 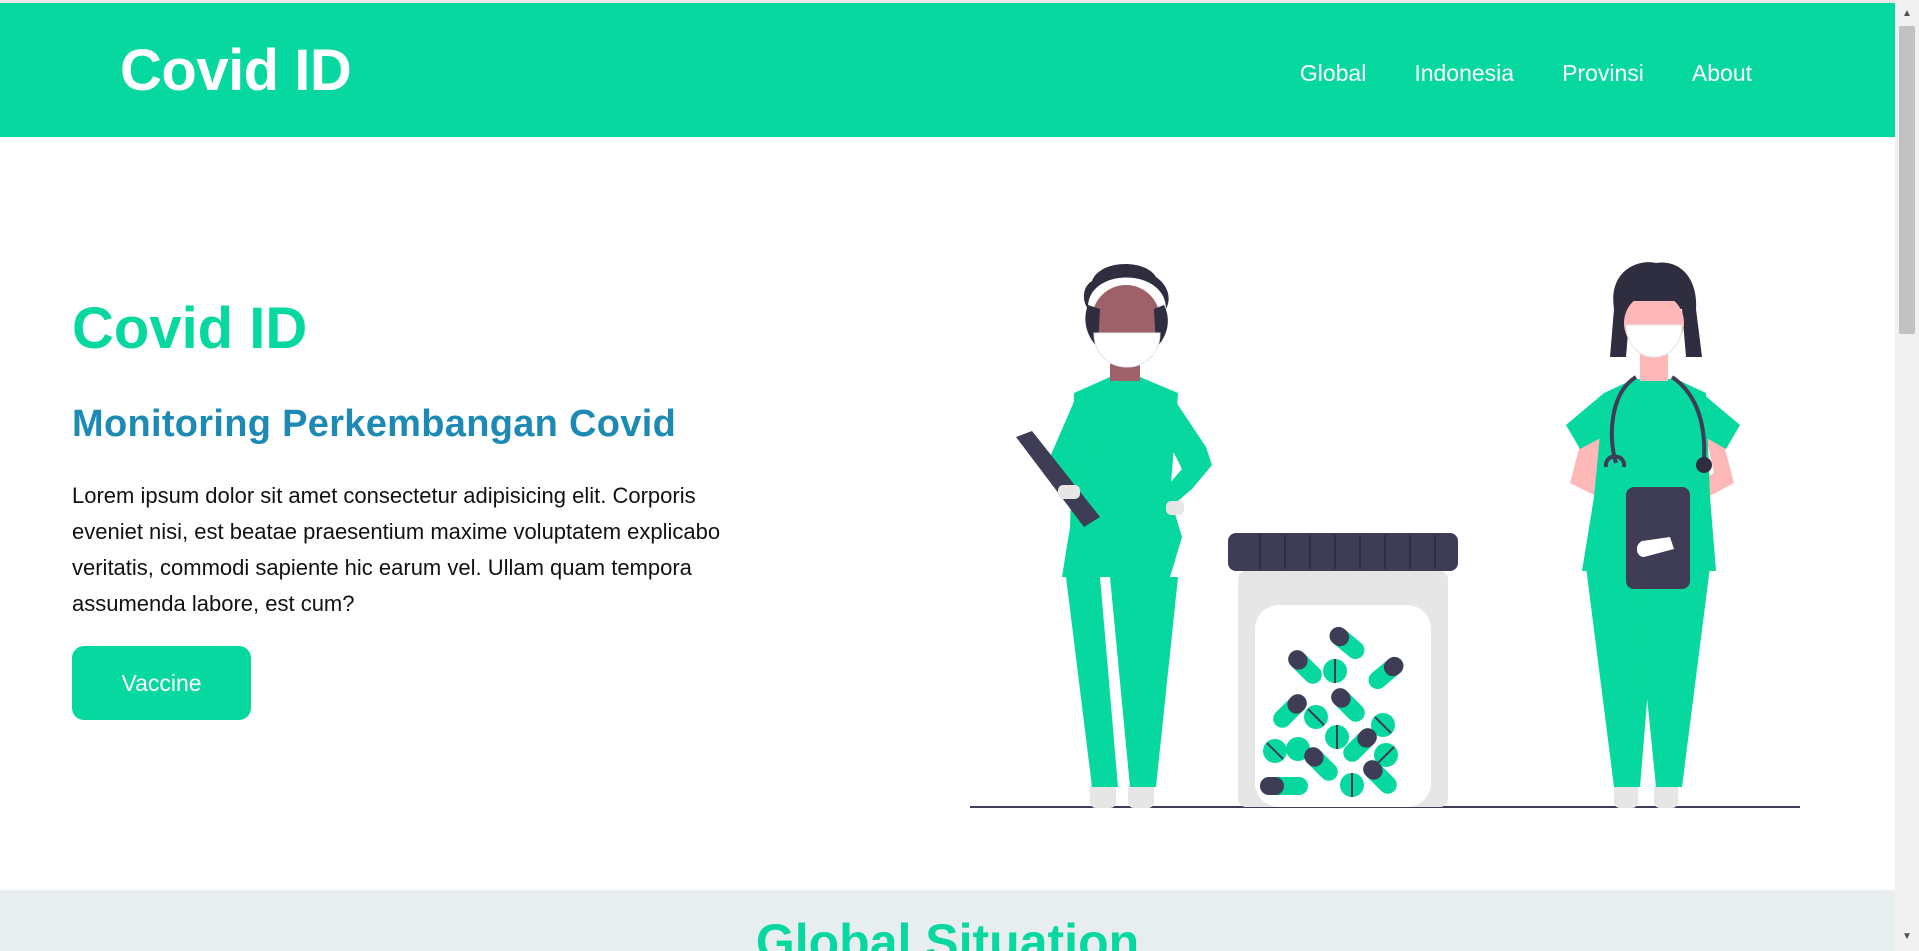 What do you see at coordinates (947, 70) in the screenshot?
I see `navbar: Covid ID Global Indonesia Provinsi About` at bounding box center [947, 70].